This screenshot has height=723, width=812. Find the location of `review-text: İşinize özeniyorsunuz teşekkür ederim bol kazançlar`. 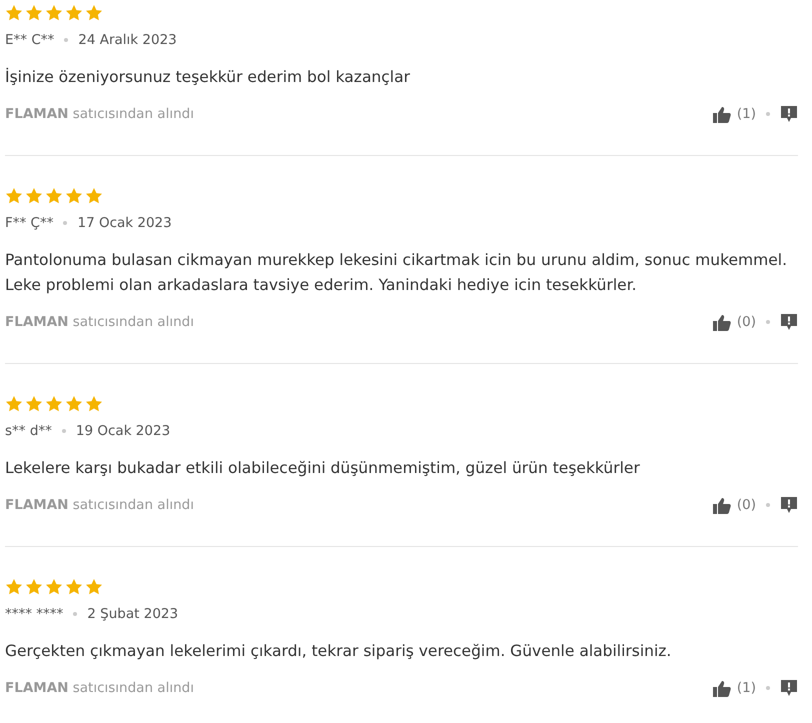

review-text: İşinize özeniyorsunuz teşekkür ederim bol kazançlar is located at coordinates (208, 77).